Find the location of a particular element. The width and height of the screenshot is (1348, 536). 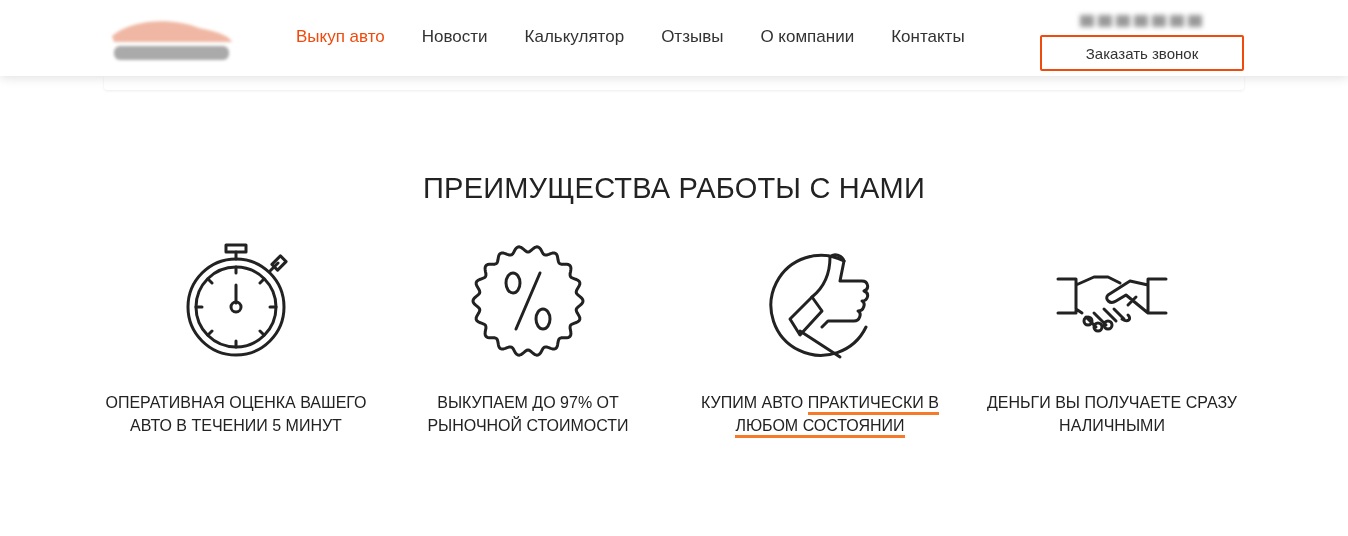

nav-link: Отзывы is located at coordinates (692, 36).